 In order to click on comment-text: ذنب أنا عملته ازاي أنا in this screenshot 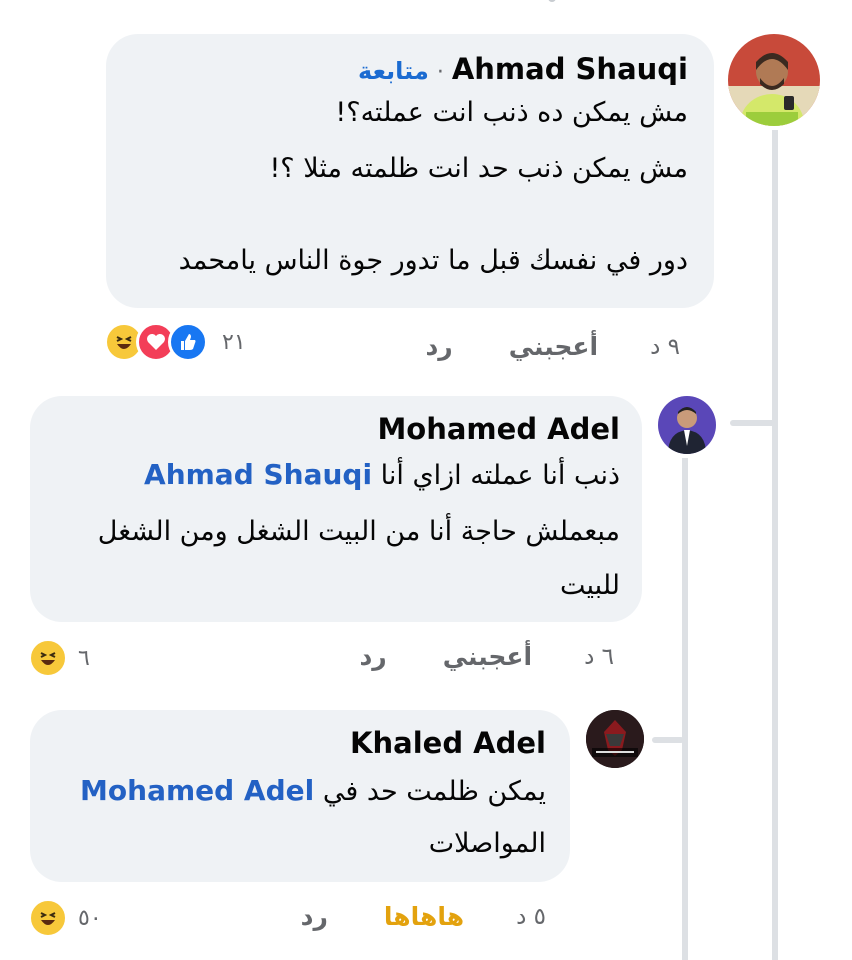, I will do `click(500, 475)`.